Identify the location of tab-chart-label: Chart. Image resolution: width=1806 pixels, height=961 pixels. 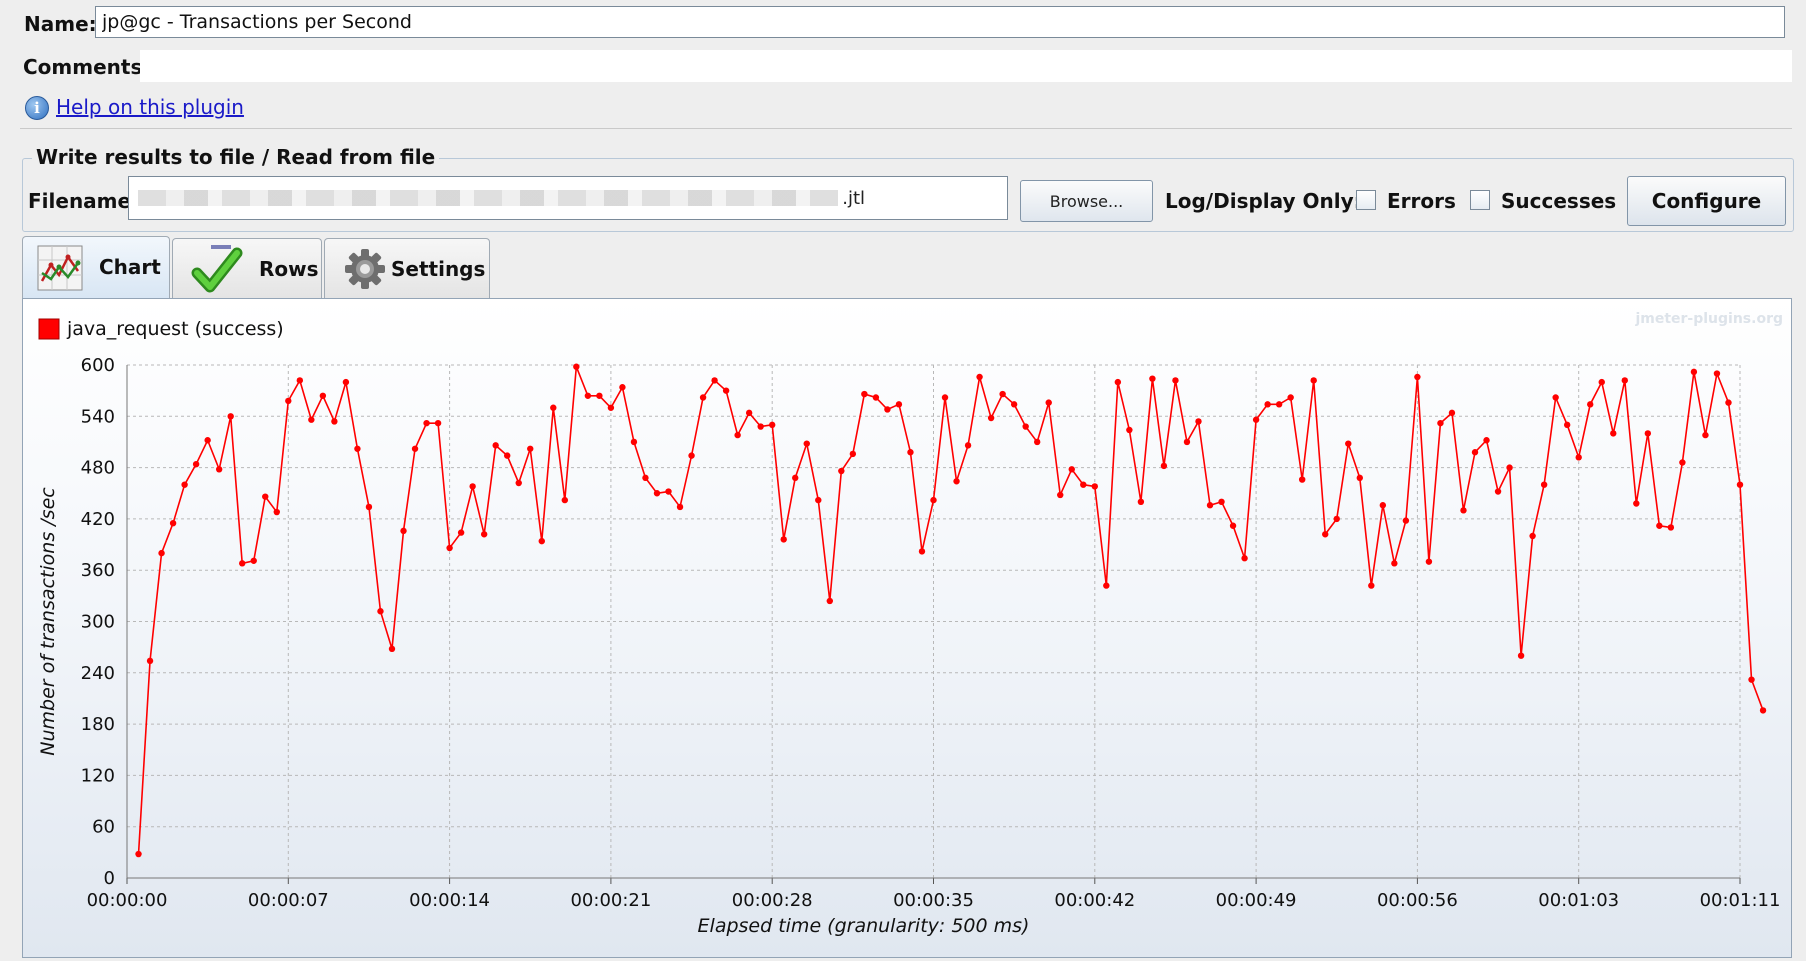
(130, 267).